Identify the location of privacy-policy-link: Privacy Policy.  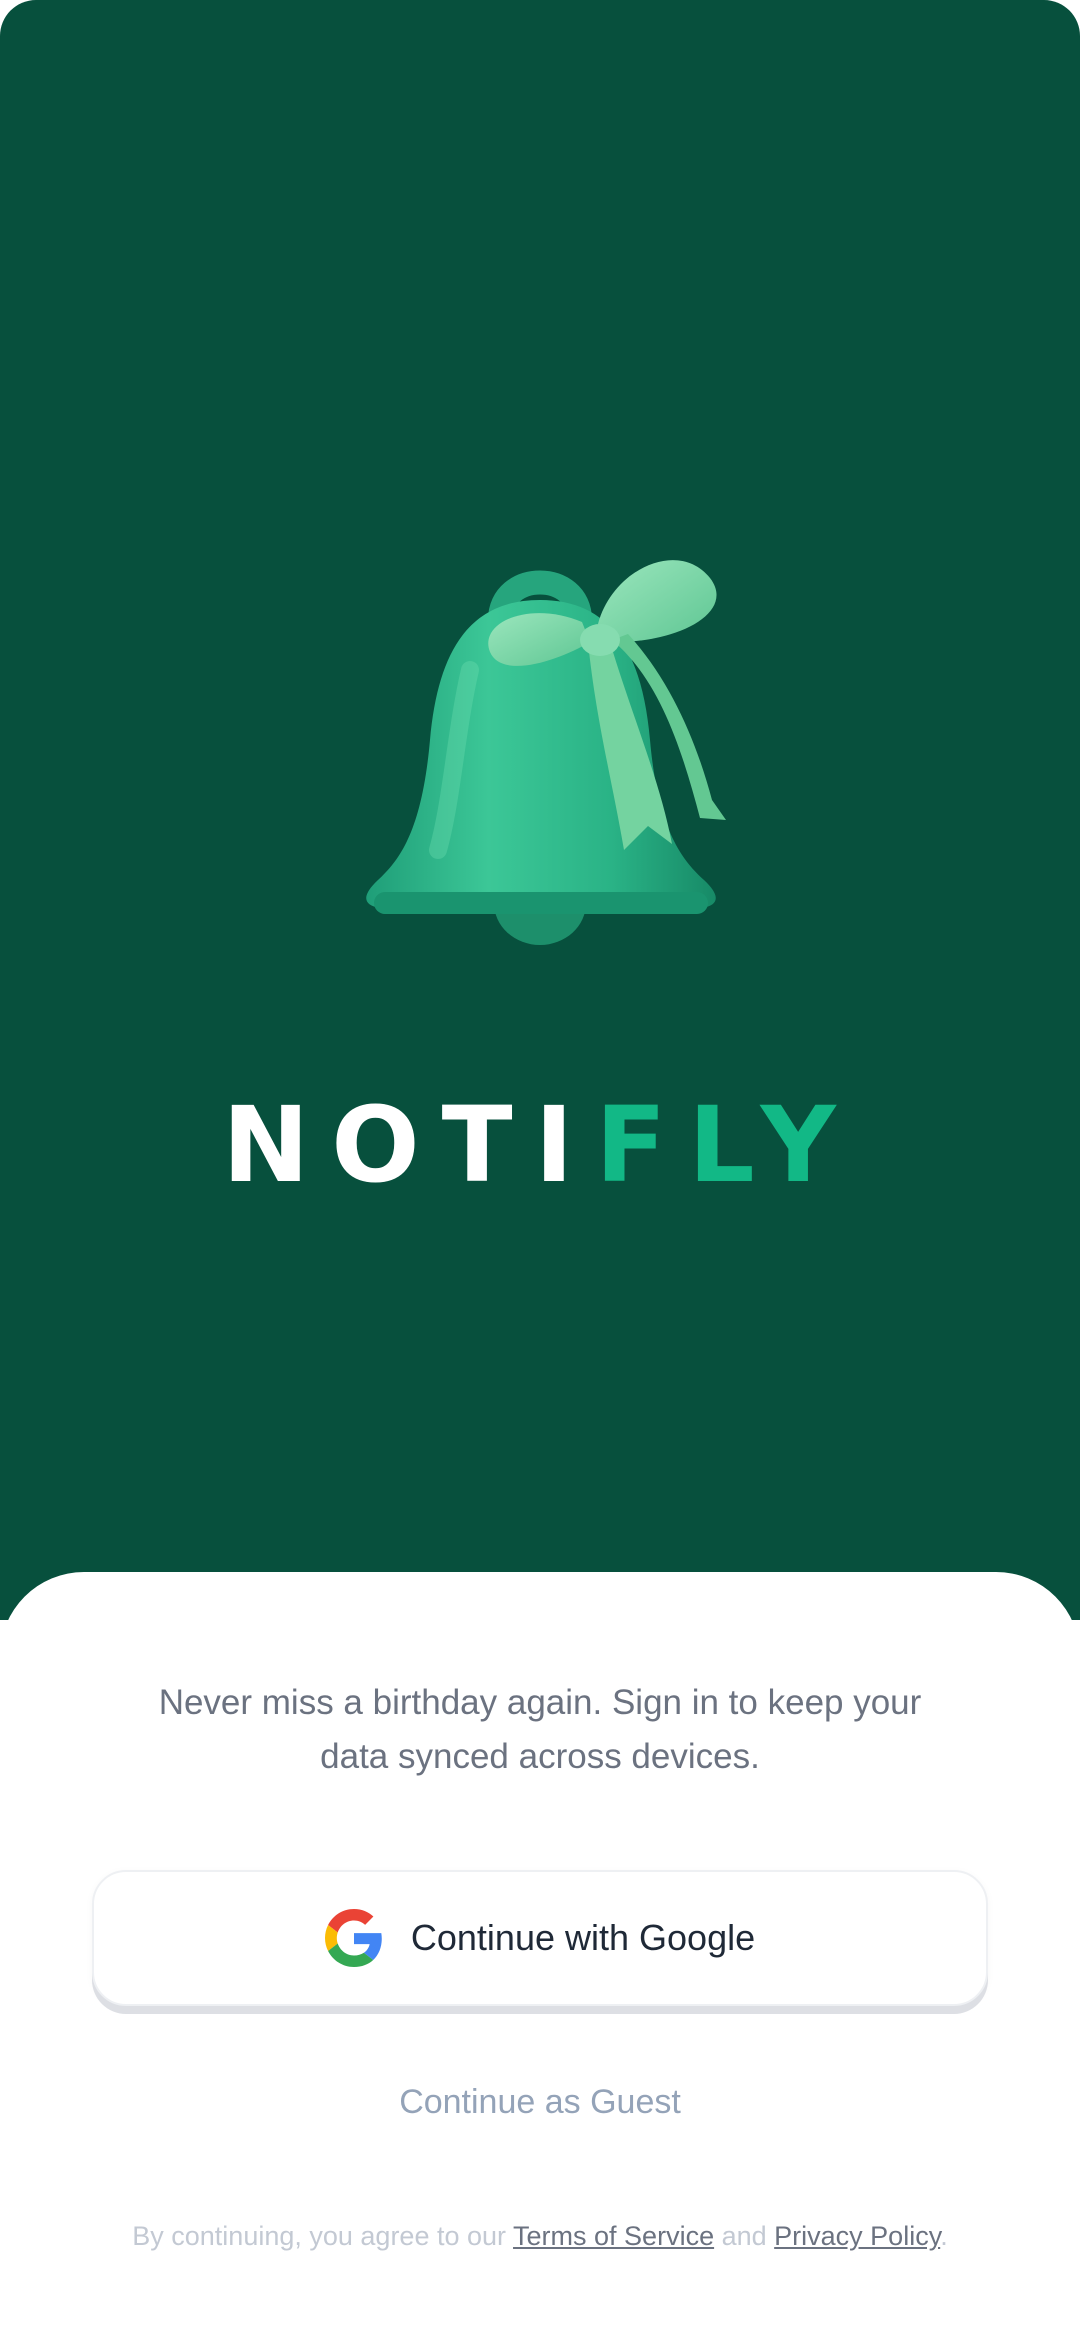
(857, 2236).